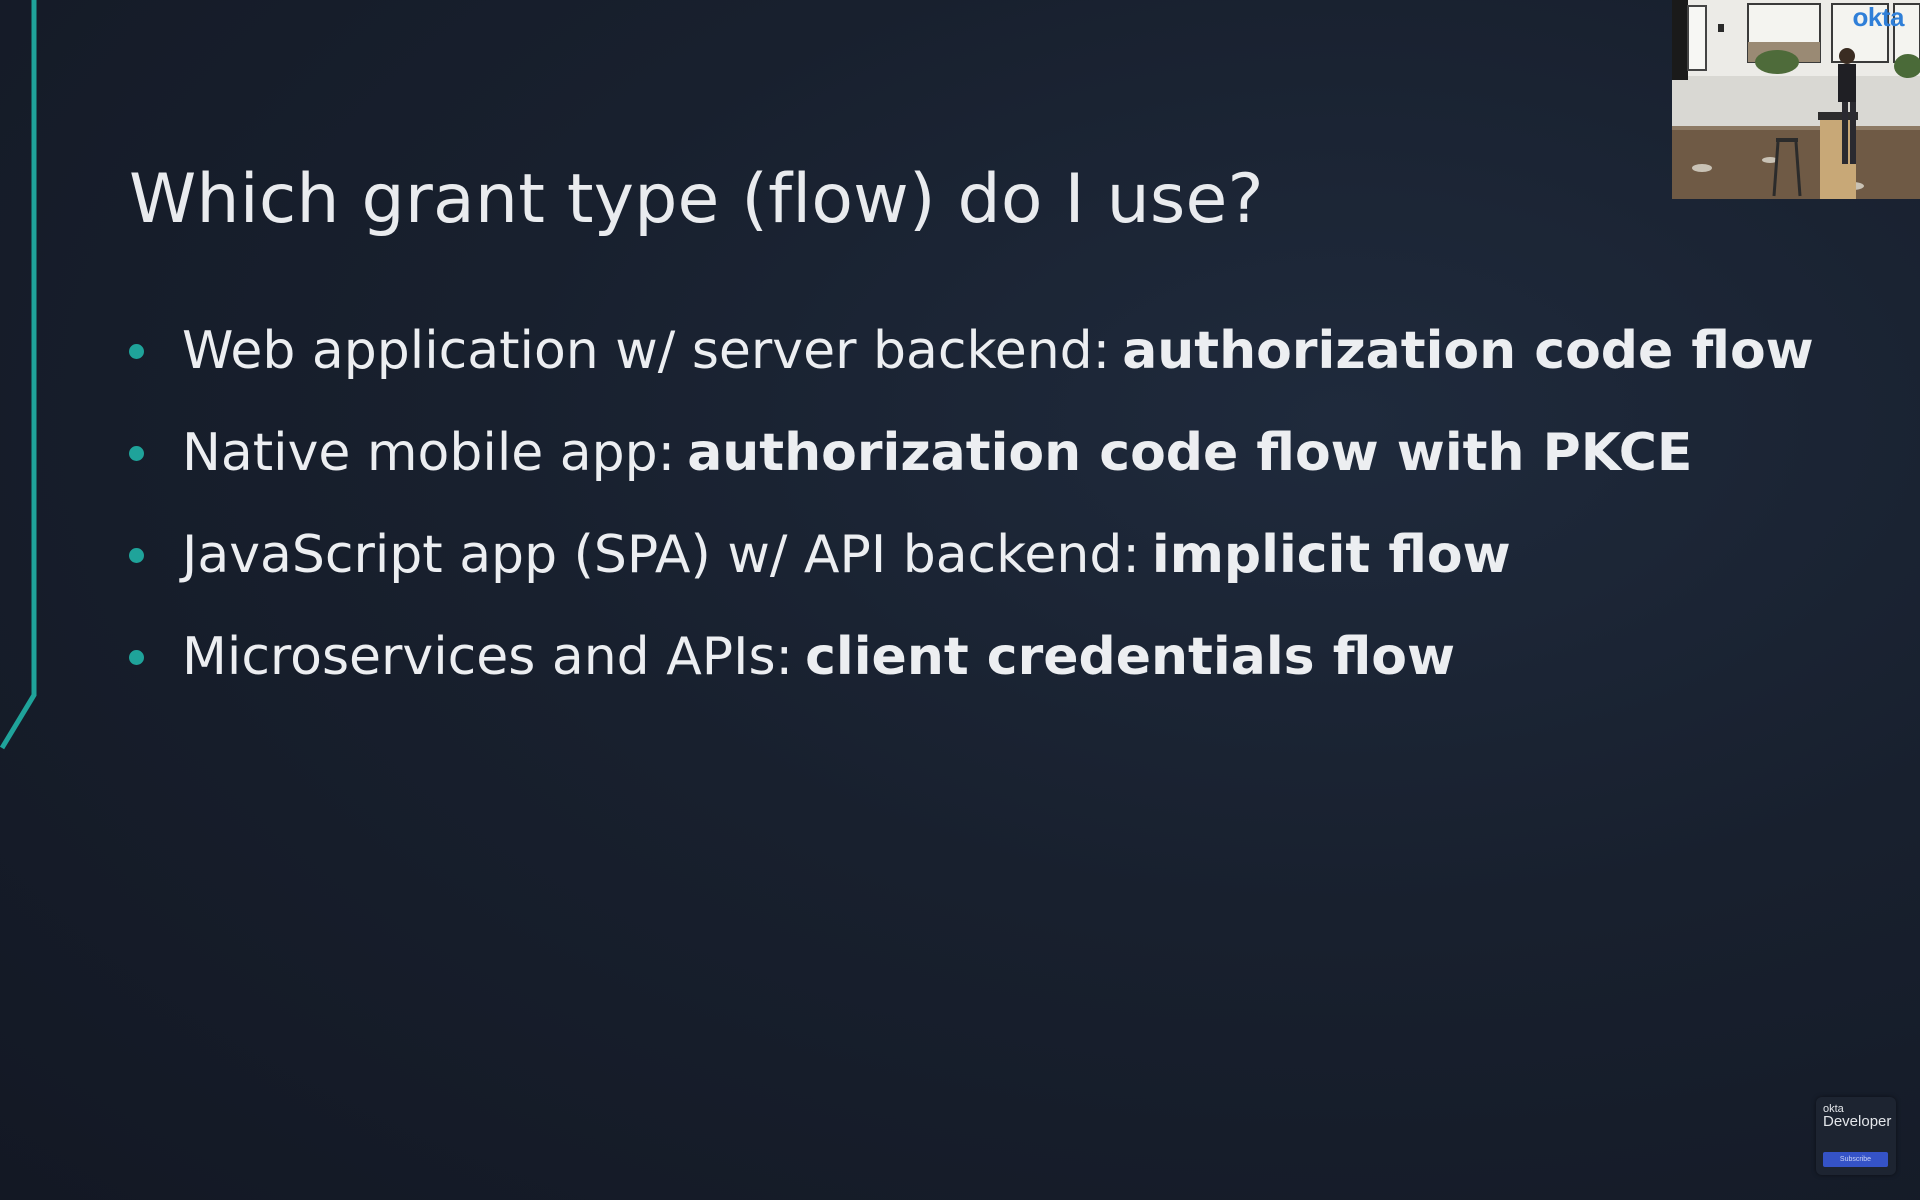 This screenshot has width=1920, height=1200. What do you see at coordinates (646, 351) in the screenshot?
I see `bullet-text: Web application w/ server backend:` at bounding box center [646, 351].